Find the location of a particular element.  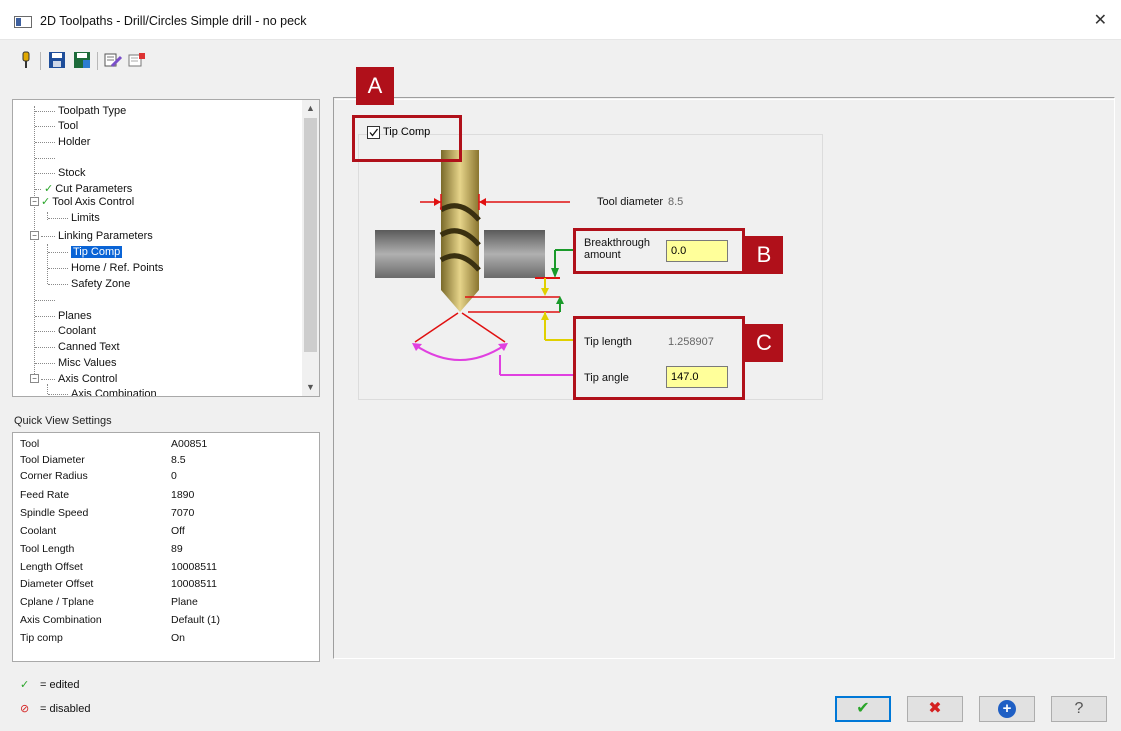

callout-a-box is located at coordinates (407, 138).